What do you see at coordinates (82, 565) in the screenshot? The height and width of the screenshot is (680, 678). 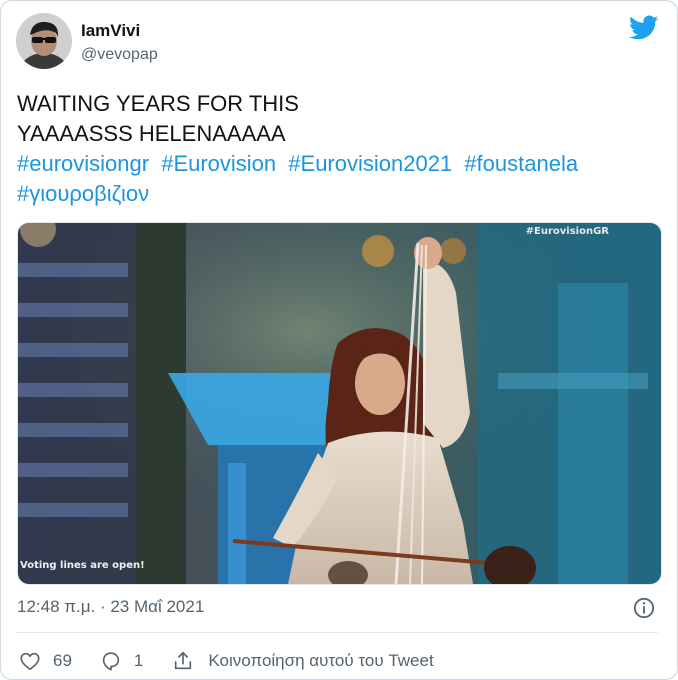 I see `photo-caption: Voting lines are open!` at bounding box center [82, 565].